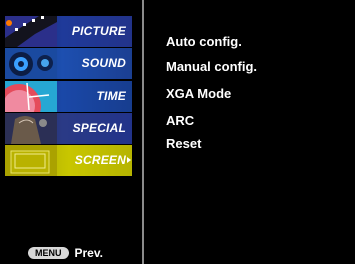 Image resolution: width=355 pixels, height=264 pixels. Describe the element at coordinates (31, 31) in the screenshot. I see `picture-icon` at that location.